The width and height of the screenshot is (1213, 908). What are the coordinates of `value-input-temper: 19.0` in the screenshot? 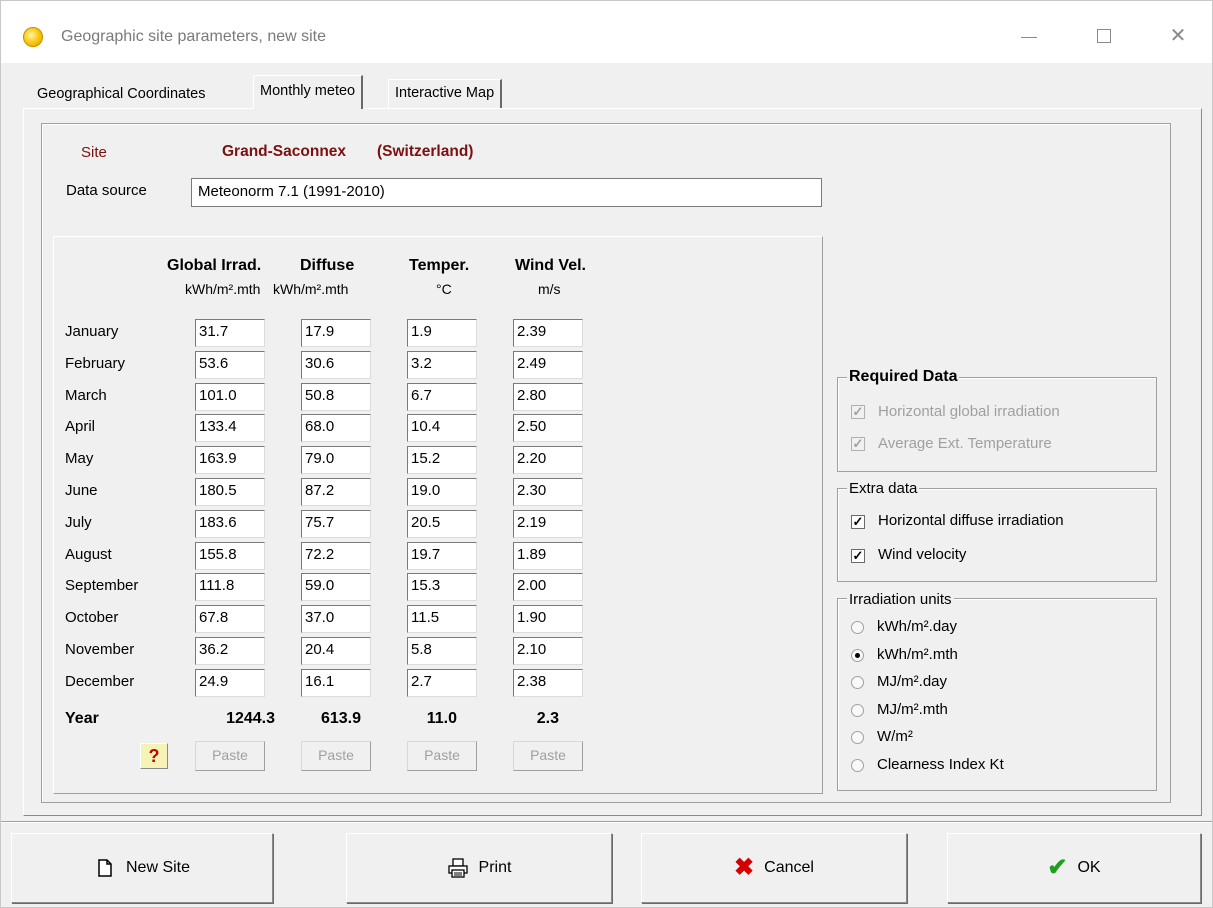 It's located at (442, 492).